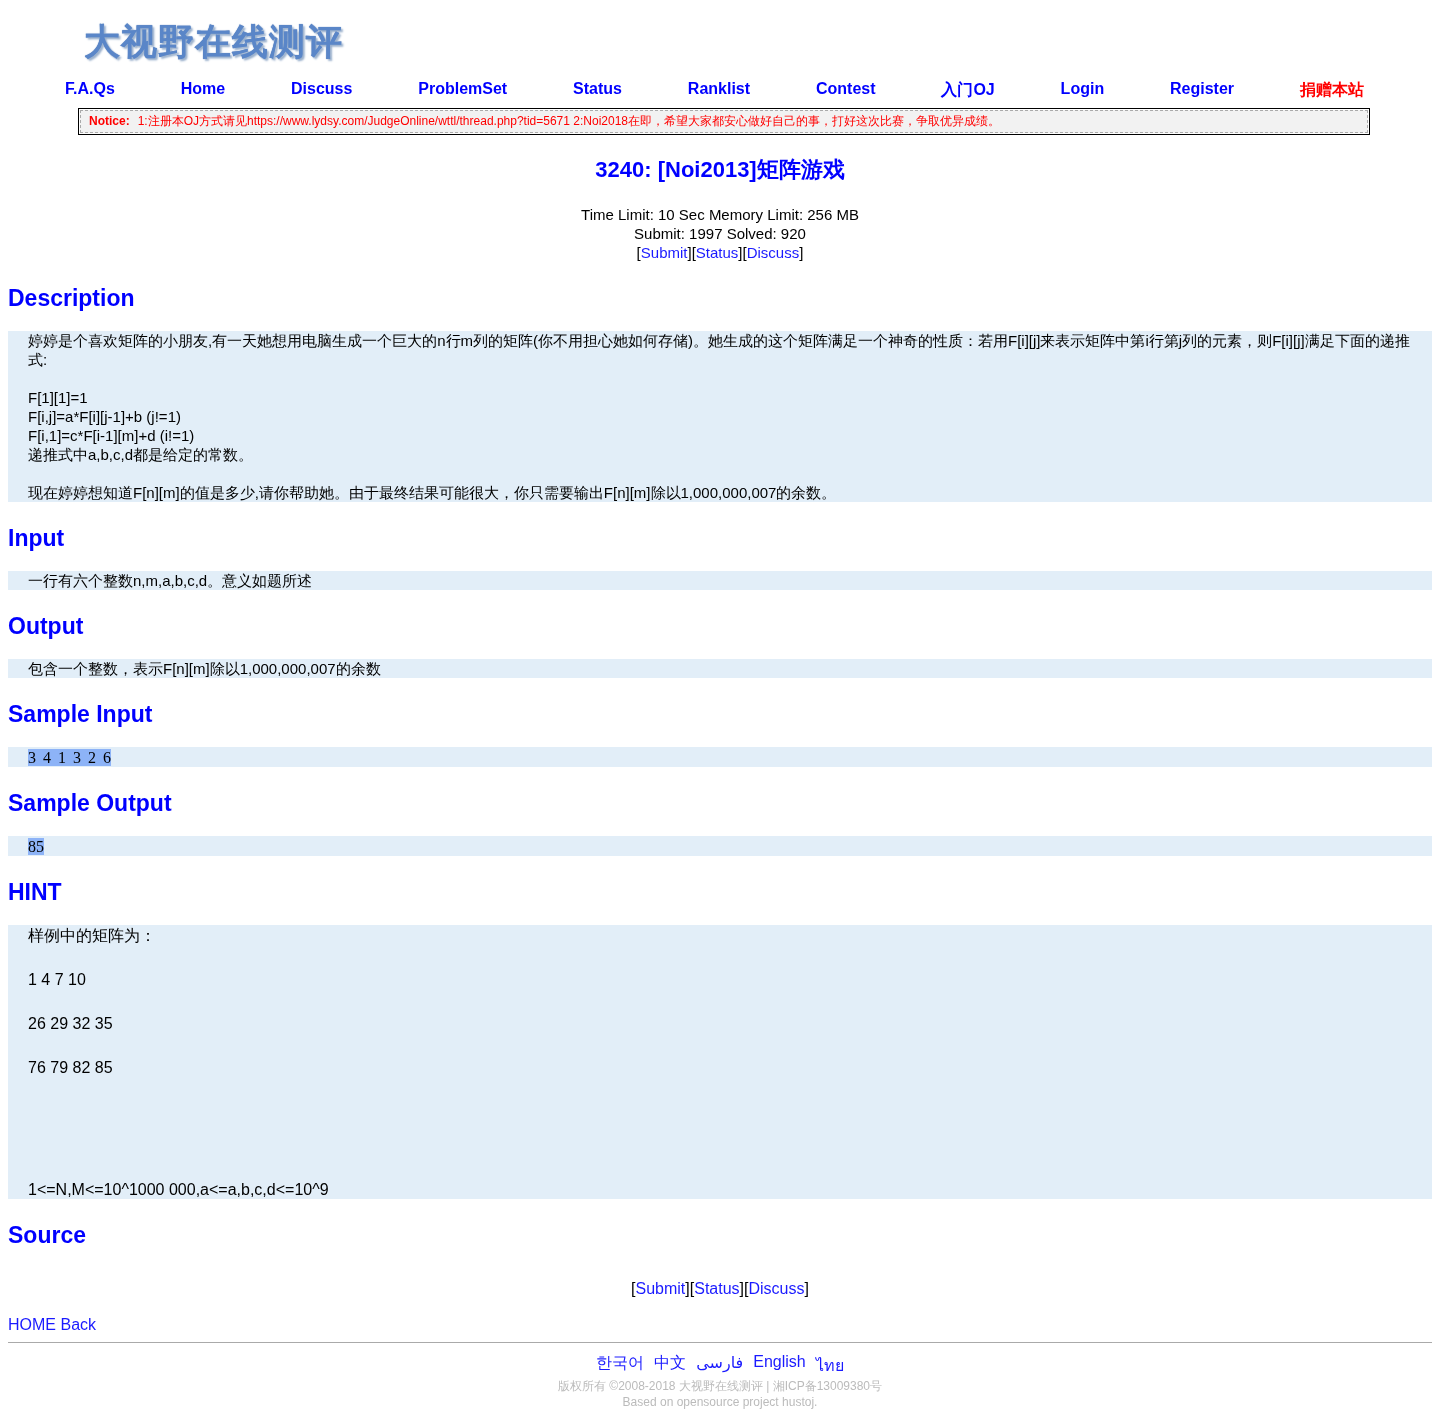  Describe the element at coordinates (720, 1386) in the screenshot. I see `copyright-text: 版权所有 ©2008-2018 大视野在线测评 | 湘ICP备13009380号` at that location.